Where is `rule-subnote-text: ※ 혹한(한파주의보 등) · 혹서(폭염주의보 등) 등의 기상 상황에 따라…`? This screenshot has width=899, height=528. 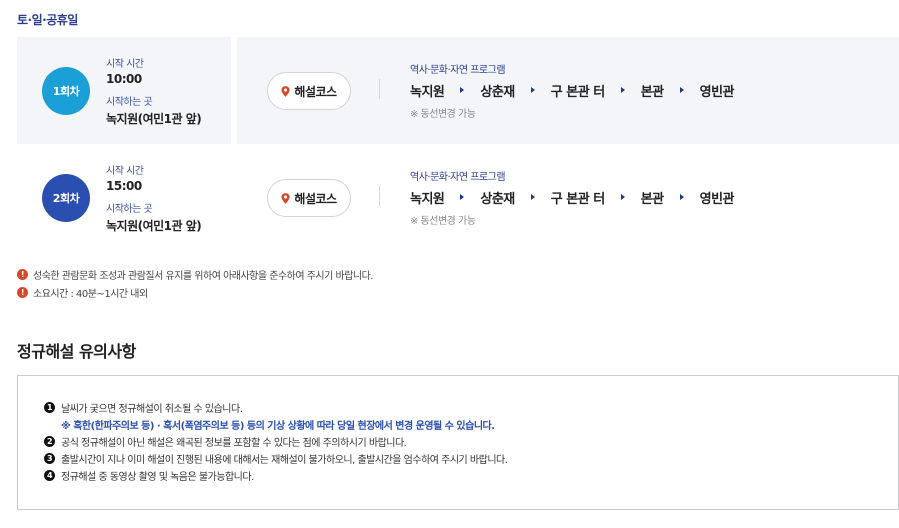 rule-subnote-text: ※ 혹한(한파주의보 등) · 혹서(폭염주의보 등) 등의 기상 상황에 따라… is located at coordinates (278, 426).